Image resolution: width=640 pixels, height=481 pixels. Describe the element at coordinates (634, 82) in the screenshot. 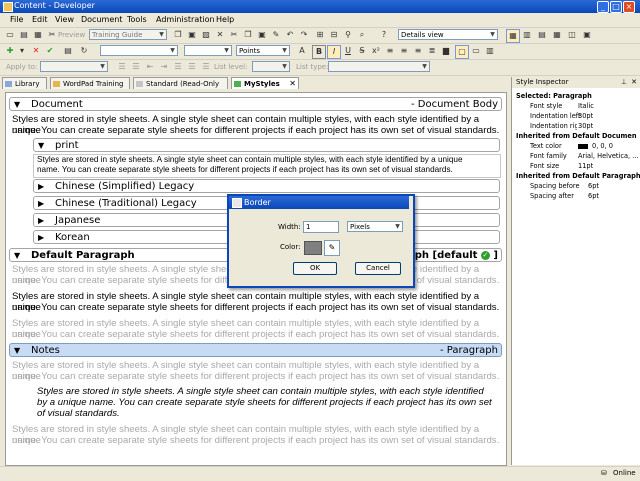

I see `close-icon: ✕` at that location.